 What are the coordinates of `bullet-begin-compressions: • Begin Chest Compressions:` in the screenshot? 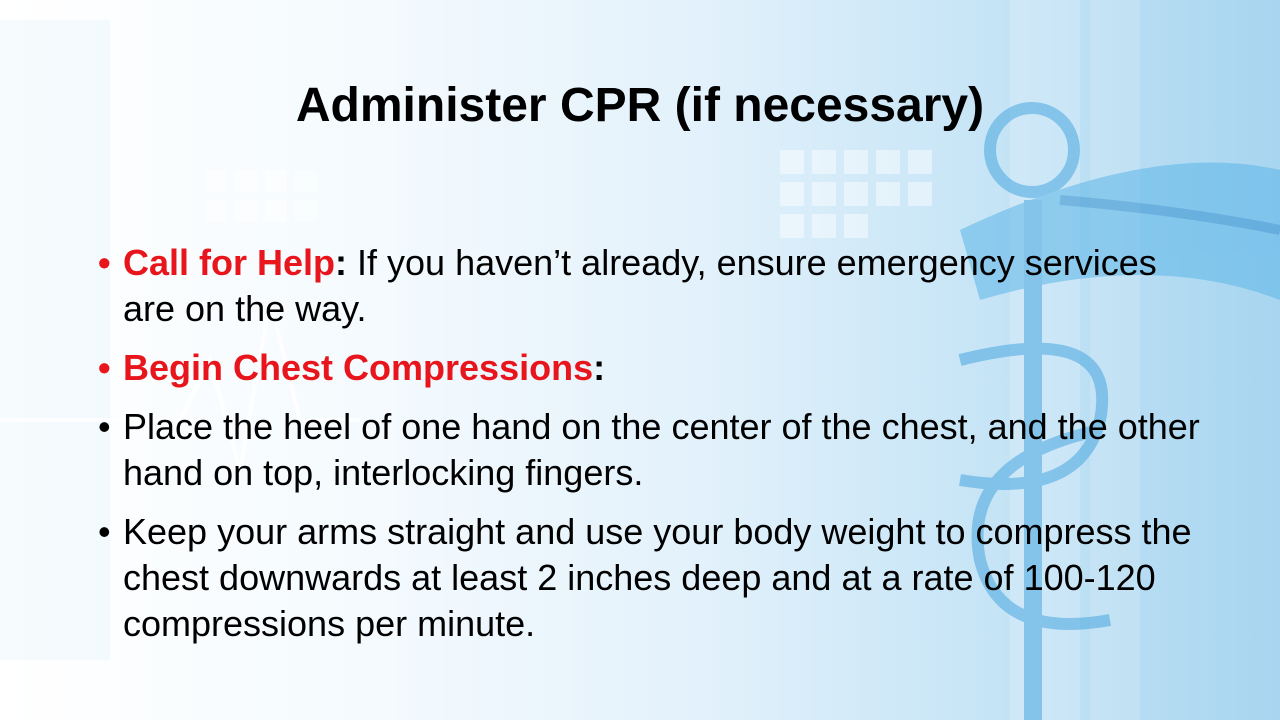 It's located at (658, 368).